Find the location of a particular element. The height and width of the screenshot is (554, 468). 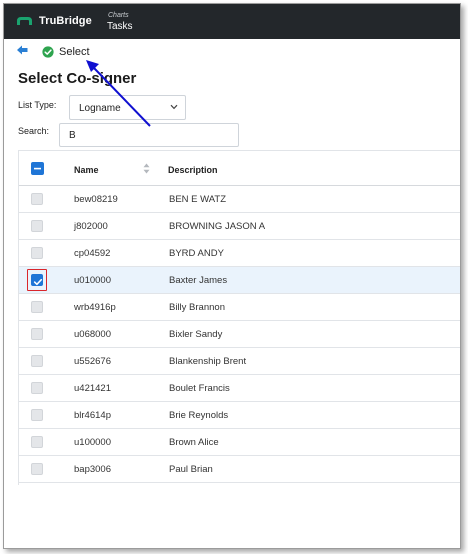

cell-name: wrb4916p is located at coordinates (95, 307).